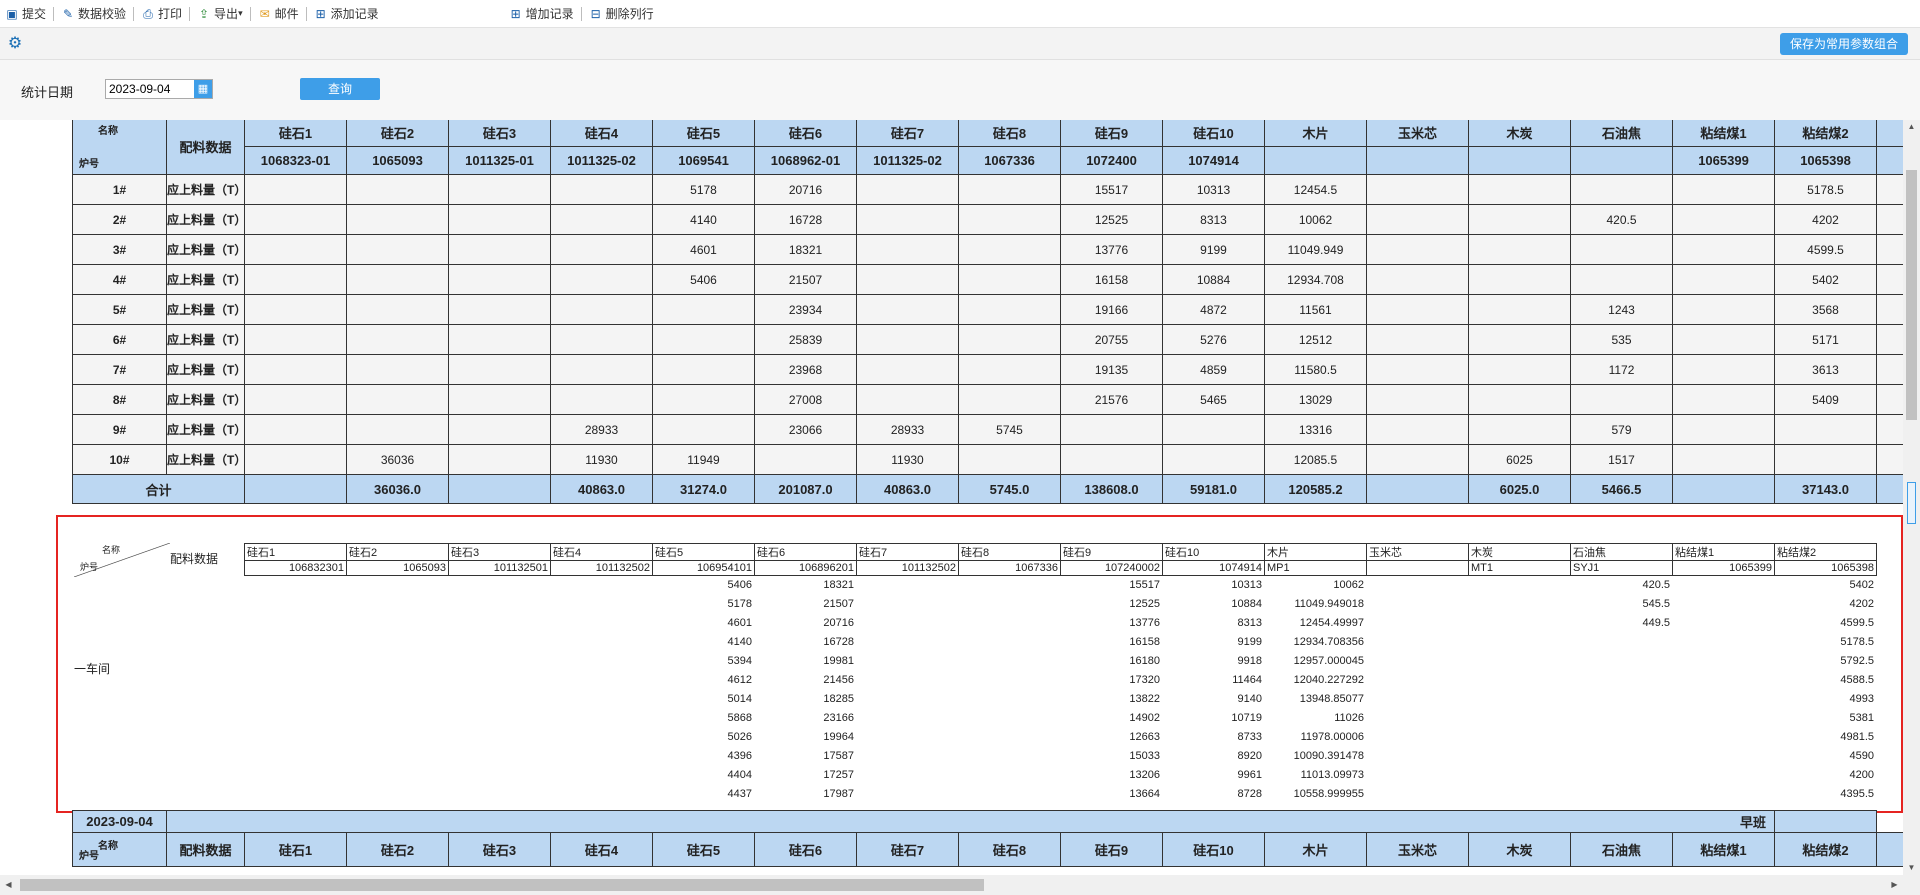  I want to click on data-cell: 579, so click(1621, 429).